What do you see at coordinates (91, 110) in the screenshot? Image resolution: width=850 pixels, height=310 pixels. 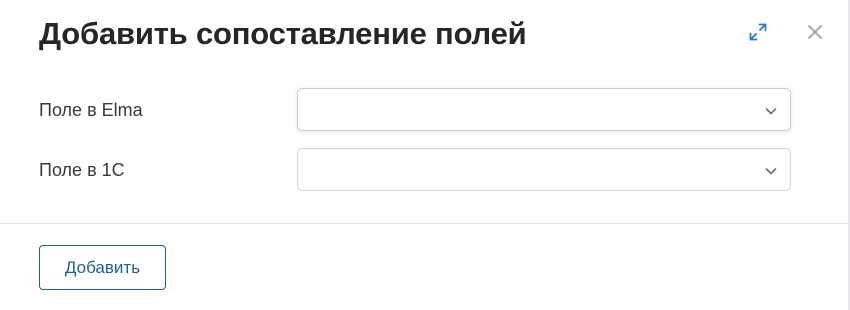 I see `elma-field-label: Поле в Elma` at bounding box center [91, 110].